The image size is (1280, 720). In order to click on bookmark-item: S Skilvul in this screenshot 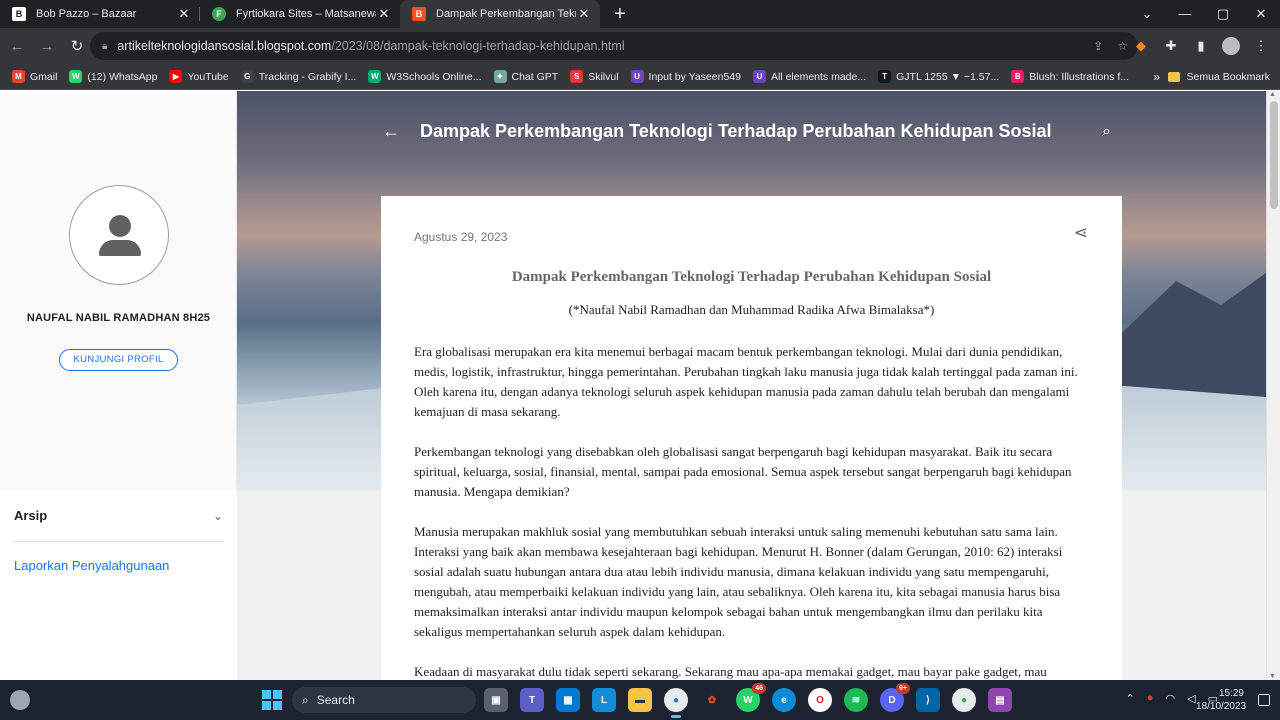, I will do `click(594, 76)`.